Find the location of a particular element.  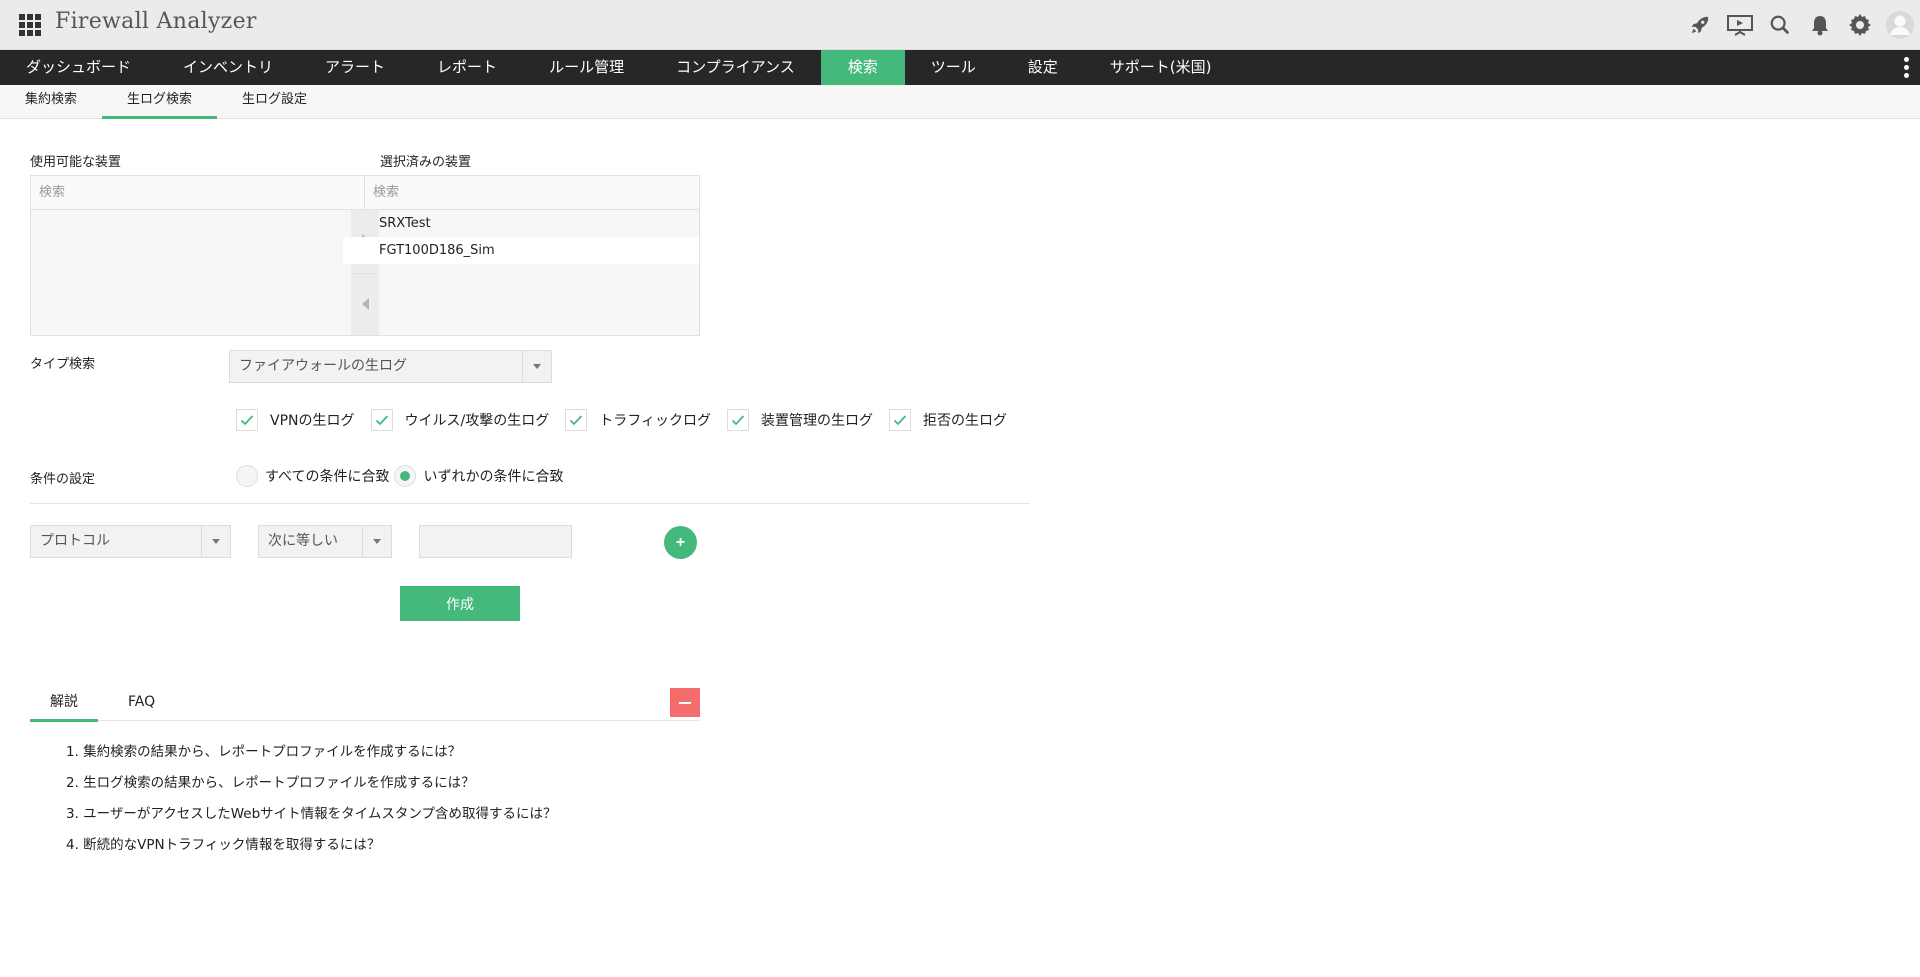

minus-icon is located at coordinates (685, 702).